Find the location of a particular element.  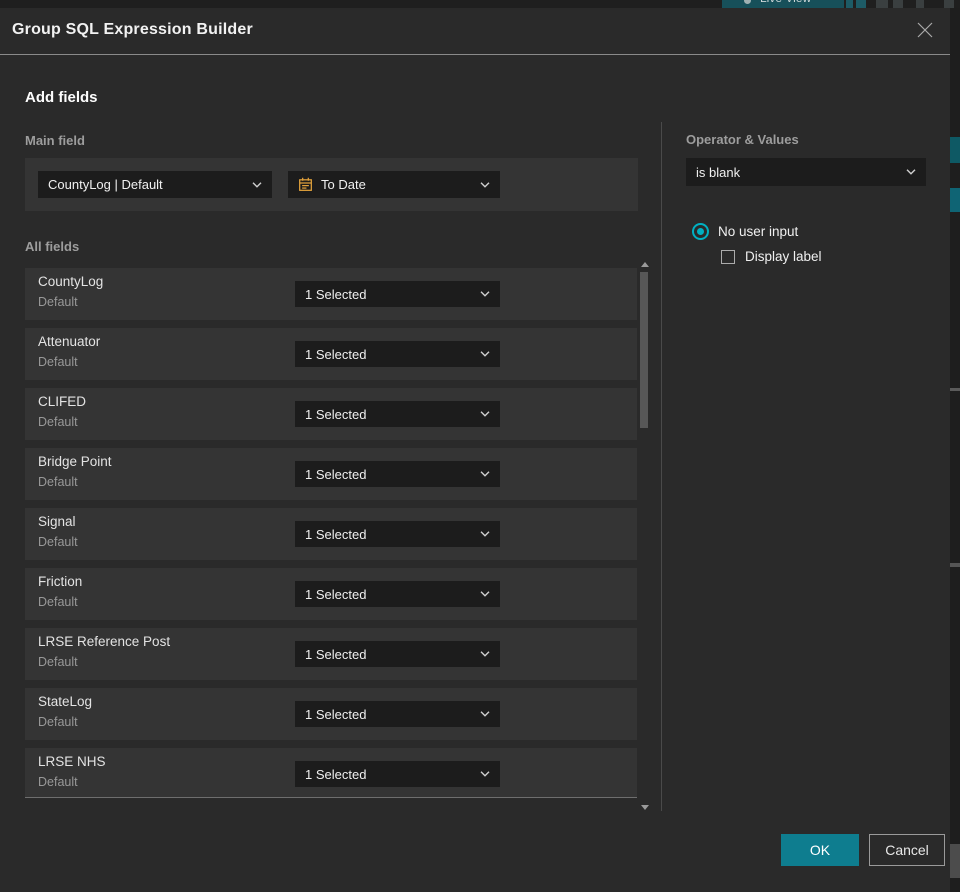

field-row: StateLog Default 1 Selected is located at coordinates (331, 714).